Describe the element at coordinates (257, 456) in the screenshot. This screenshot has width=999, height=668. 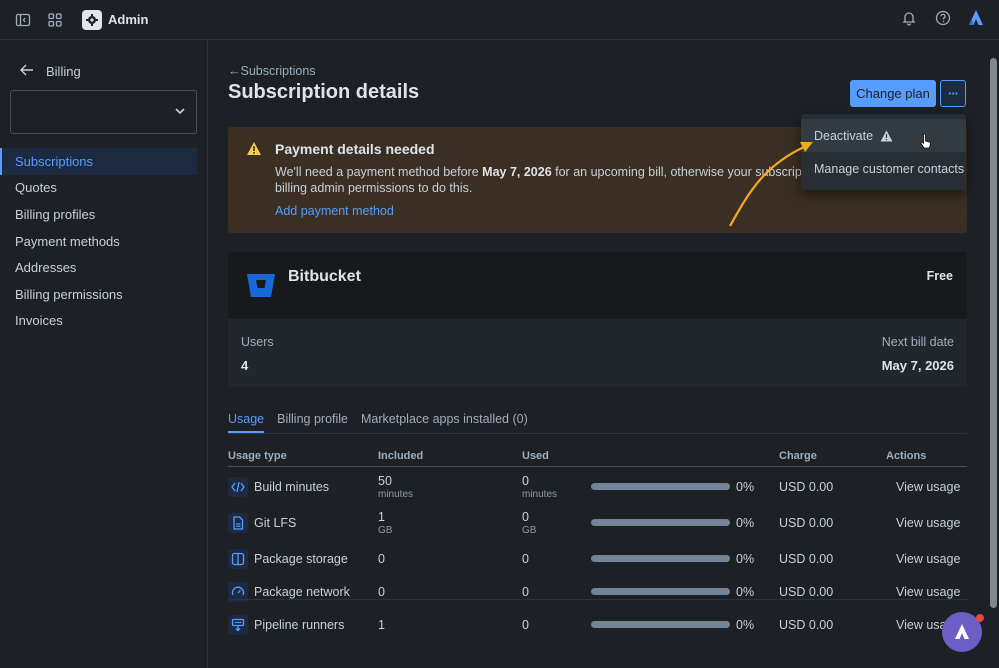
I see `column-header: Usage type` at that location.